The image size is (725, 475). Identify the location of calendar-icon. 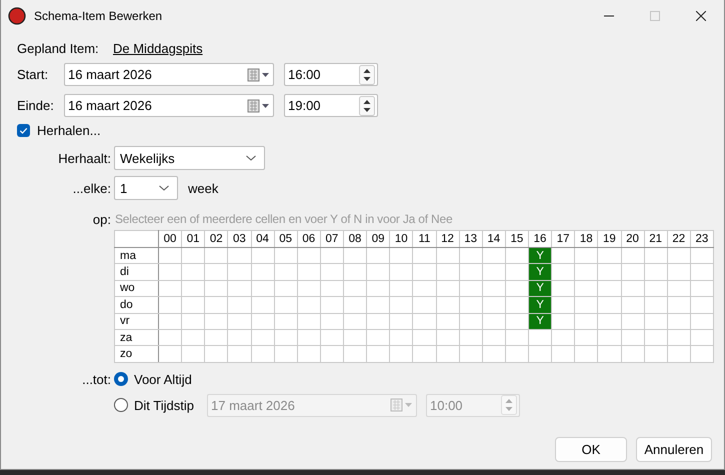
(259, 105).